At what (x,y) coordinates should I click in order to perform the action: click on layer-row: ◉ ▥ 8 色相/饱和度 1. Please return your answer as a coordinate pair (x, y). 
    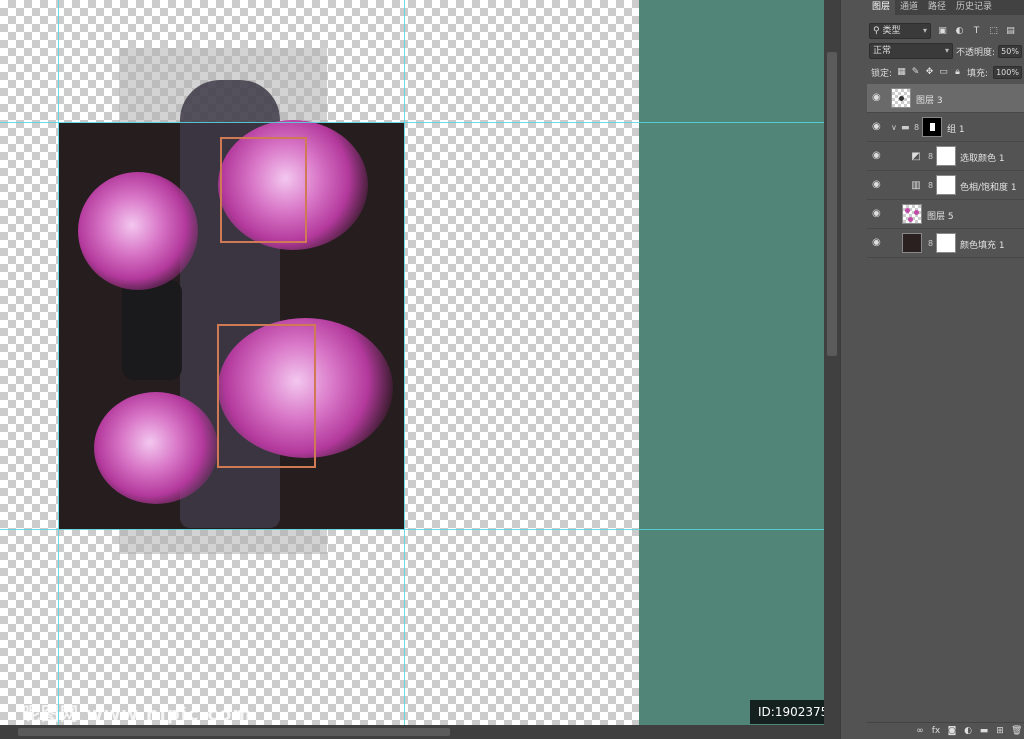
    Looking at the image, I should click on (945, 185).